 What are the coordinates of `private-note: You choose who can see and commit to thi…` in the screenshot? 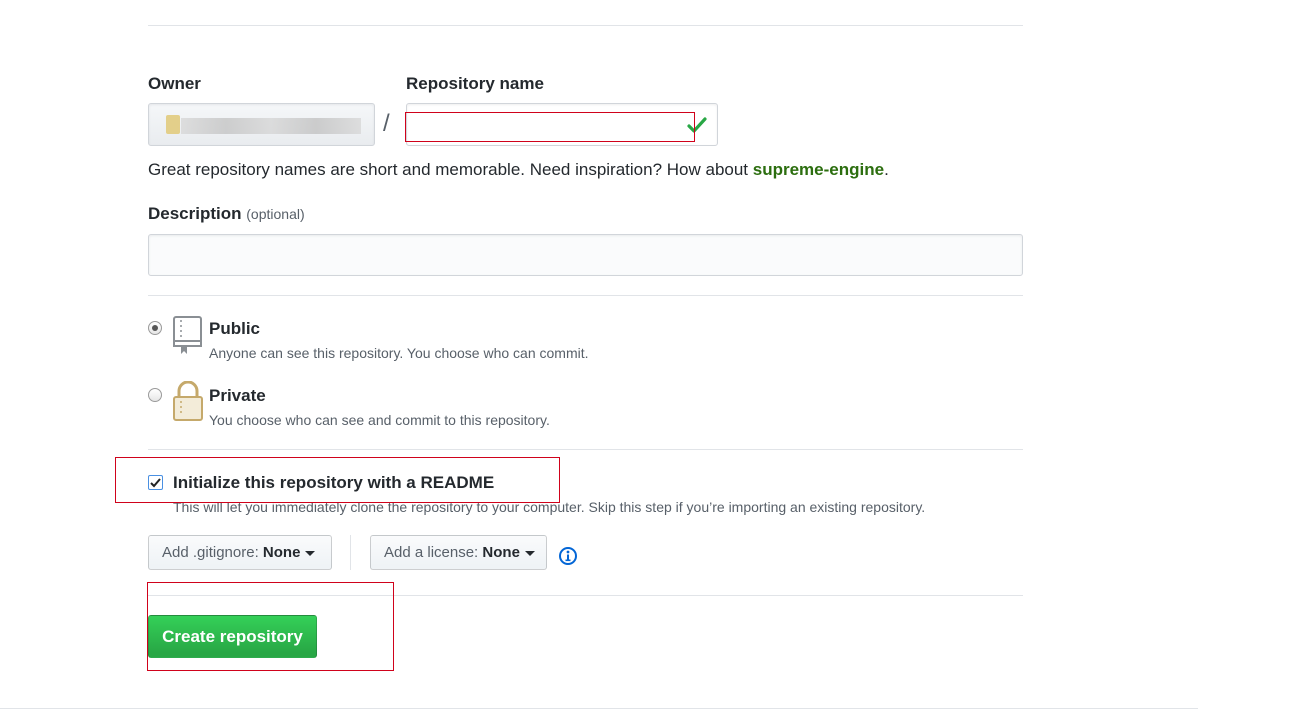 It's located at (379, 420).